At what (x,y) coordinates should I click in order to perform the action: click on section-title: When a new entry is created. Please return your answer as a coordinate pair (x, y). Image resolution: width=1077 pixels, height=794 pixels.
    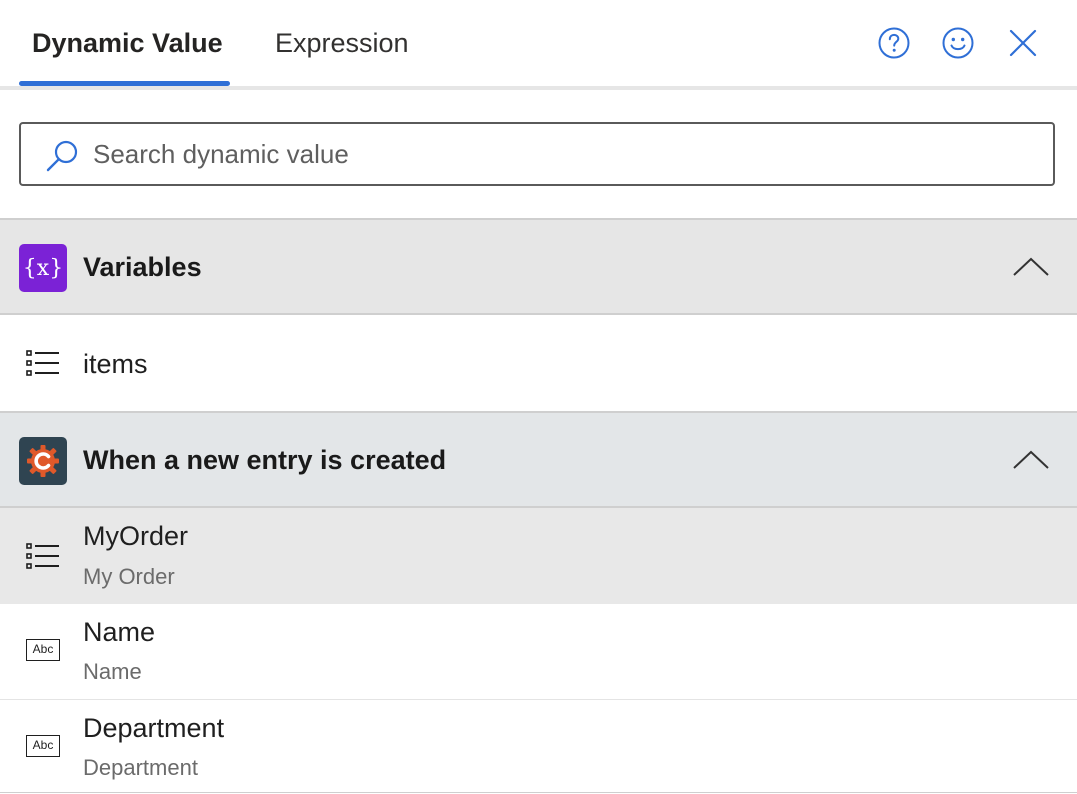
    Looking at the image, I should click on (265, 460).